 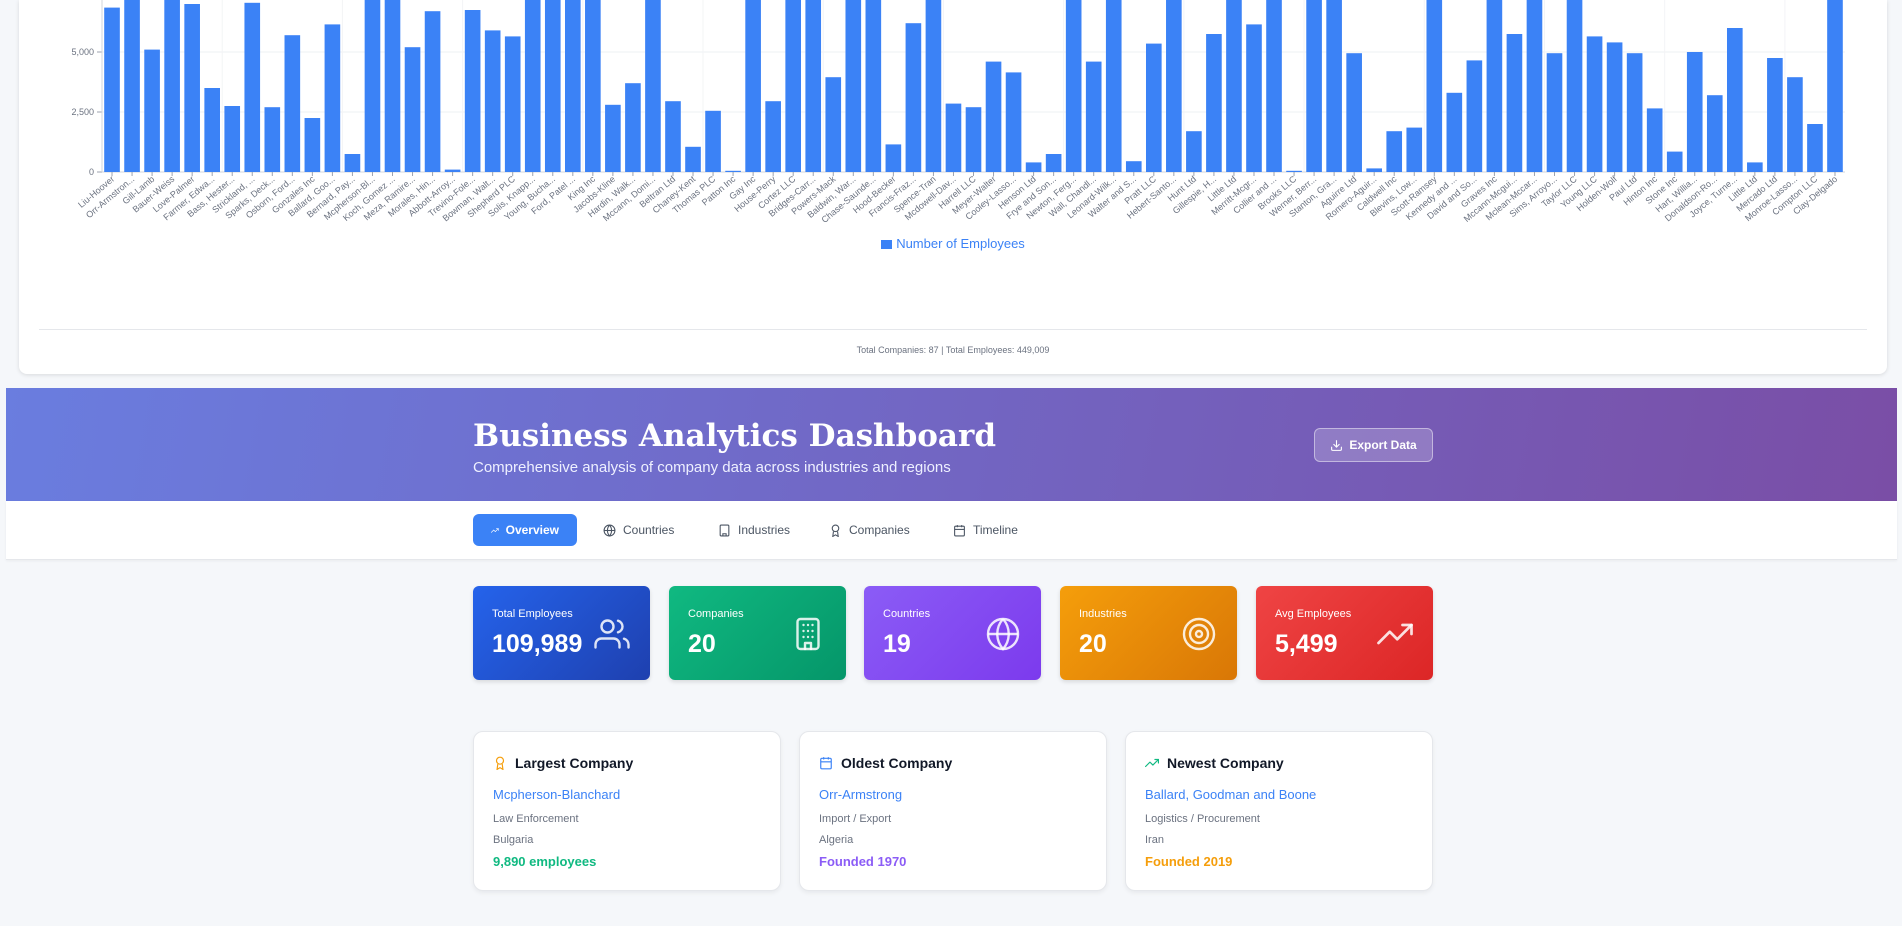 What do you see at coordinates (995, 530) in the screenshot?
I see `tab-label: Timeline` at bounding box center [995, 530].